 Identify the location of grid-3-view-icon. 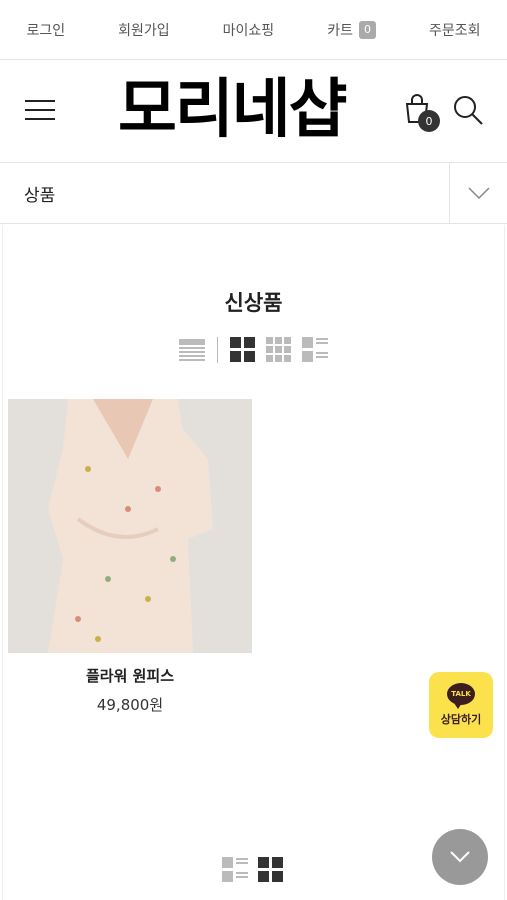
(279, 350).